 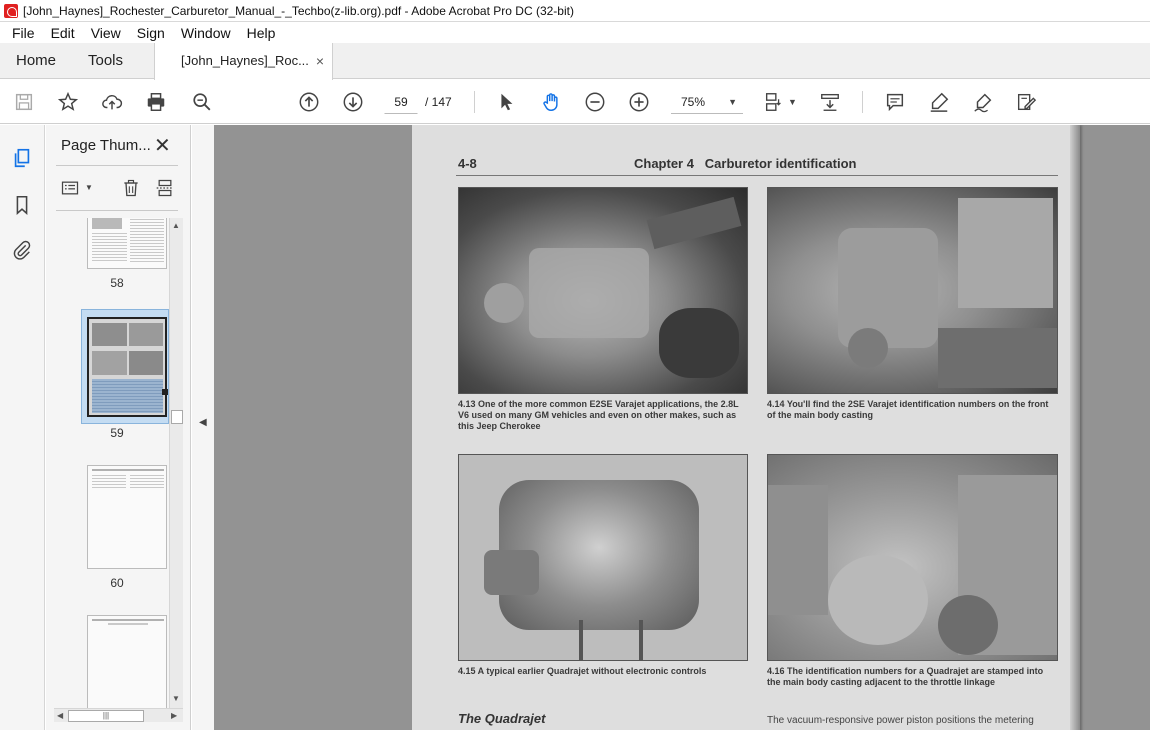 I want to click on hand-tool-icon, so click(x=551, y=102).